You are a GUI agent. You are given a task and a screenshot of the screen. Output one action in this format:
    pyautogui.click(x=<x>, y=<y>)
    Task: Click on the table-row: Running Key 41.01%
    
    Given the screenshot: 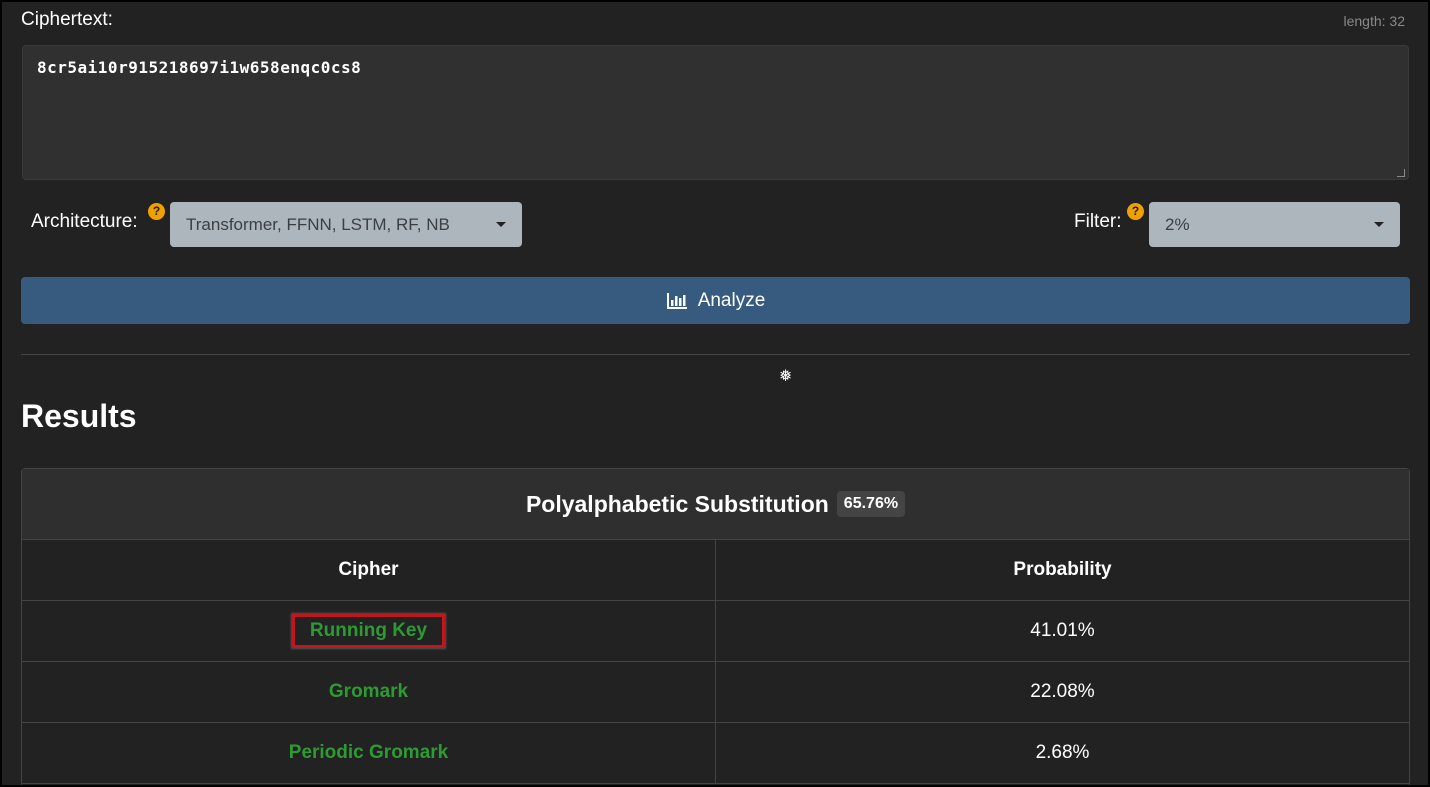 What is the action you would take?
    pyautogui.click(x=715, y=631)
    